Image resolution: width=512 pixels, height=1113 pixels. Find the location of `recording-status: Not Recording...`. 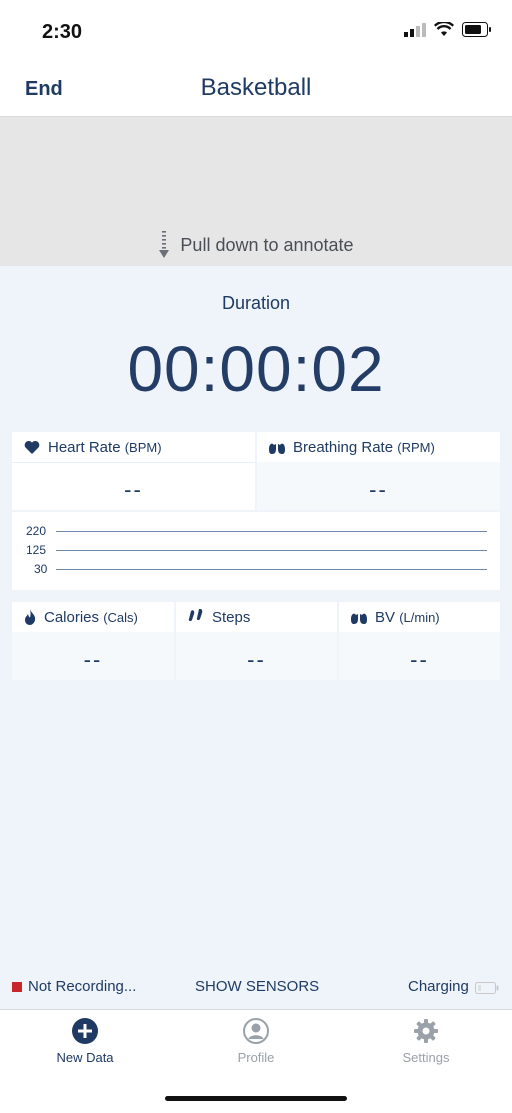

recording-status: Not Recording... is located at coordinates (82, 986).